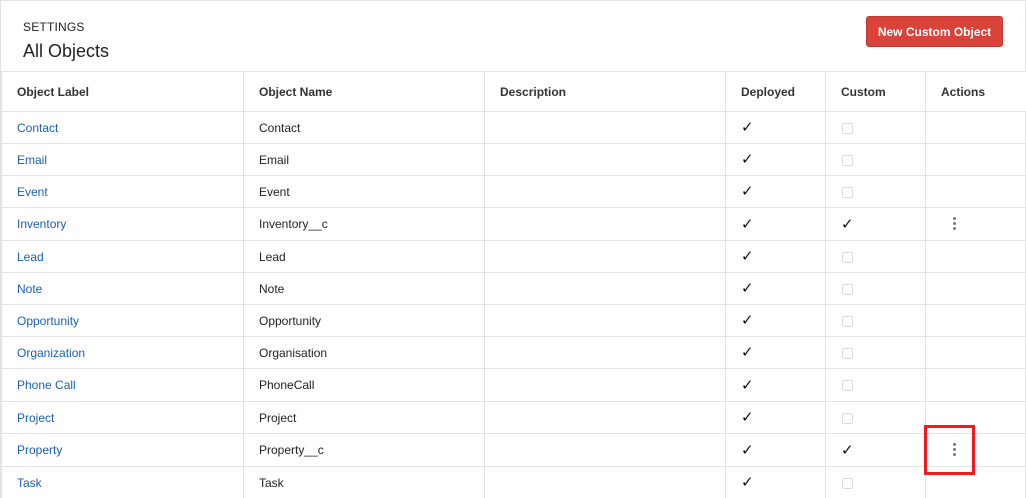  Describe the element at coordinates (364, 127) in the screenshot. I see `object-name-cell: Contact` at that location.